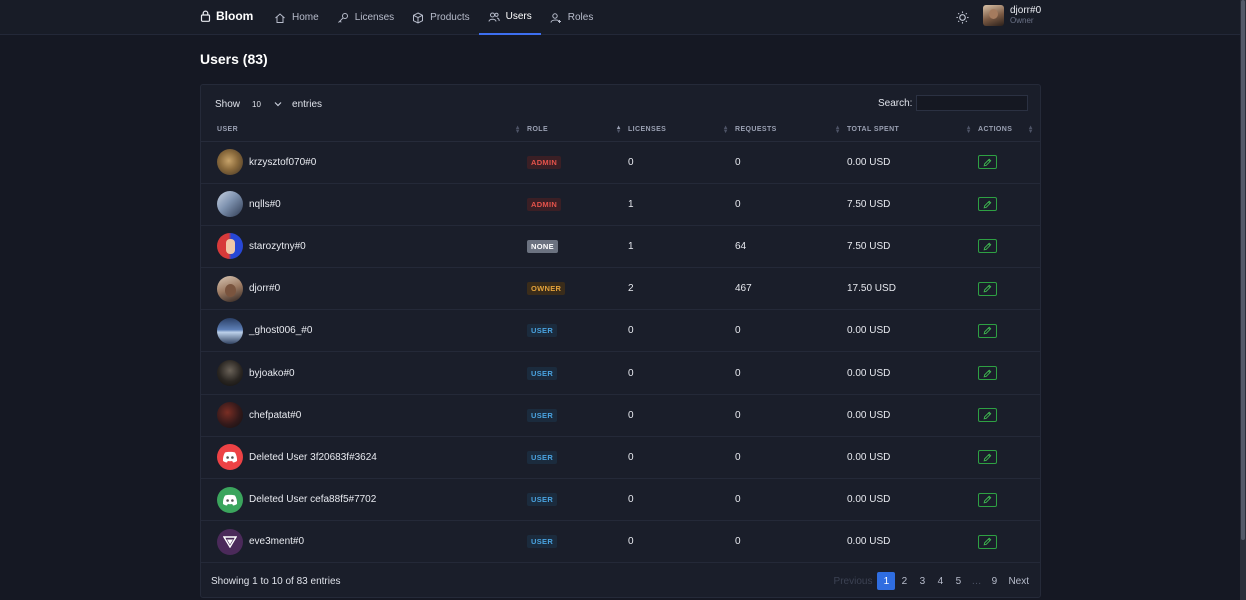  I want to click on table-row: Deleted User 3f20683f#3624 USER 0 0 0.00 USD, so click(620, 458).